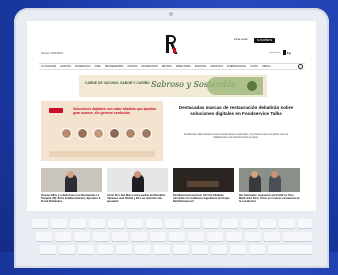 The image size is (338, 275). I want to click on nav-item: GESTIÓN, so click(65, 66).